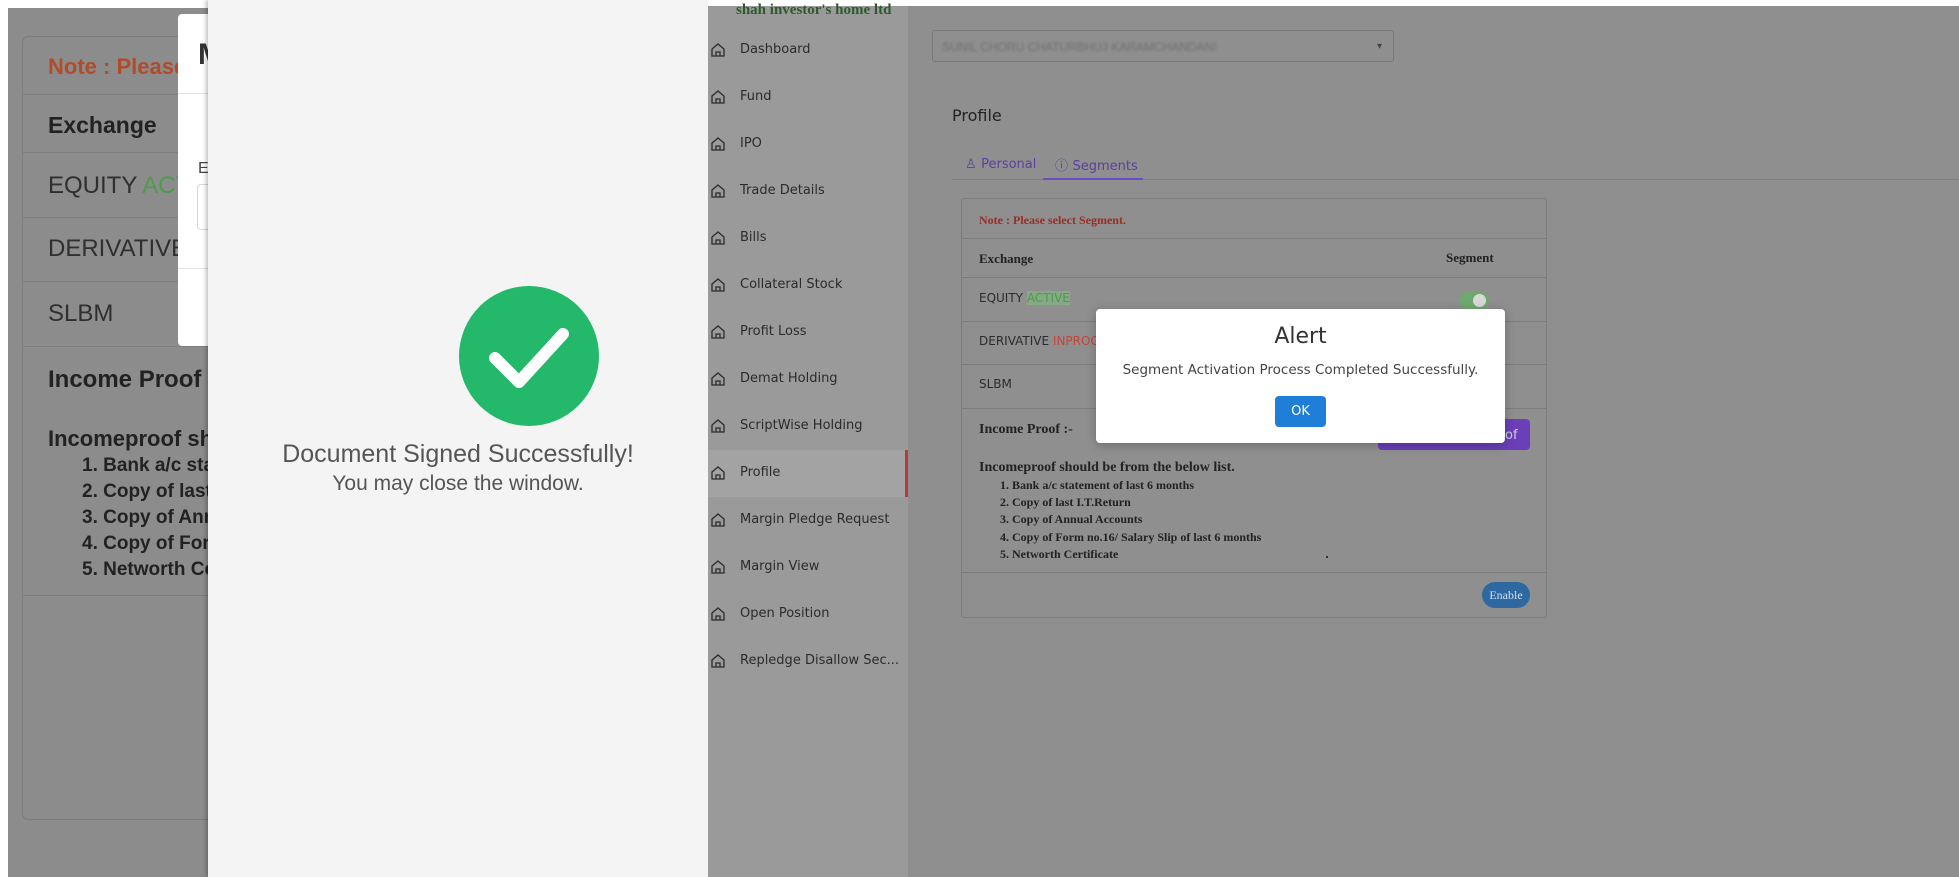  I want to click on equity-row-label: EQUITY ACTIVE, so click(1024, 298).